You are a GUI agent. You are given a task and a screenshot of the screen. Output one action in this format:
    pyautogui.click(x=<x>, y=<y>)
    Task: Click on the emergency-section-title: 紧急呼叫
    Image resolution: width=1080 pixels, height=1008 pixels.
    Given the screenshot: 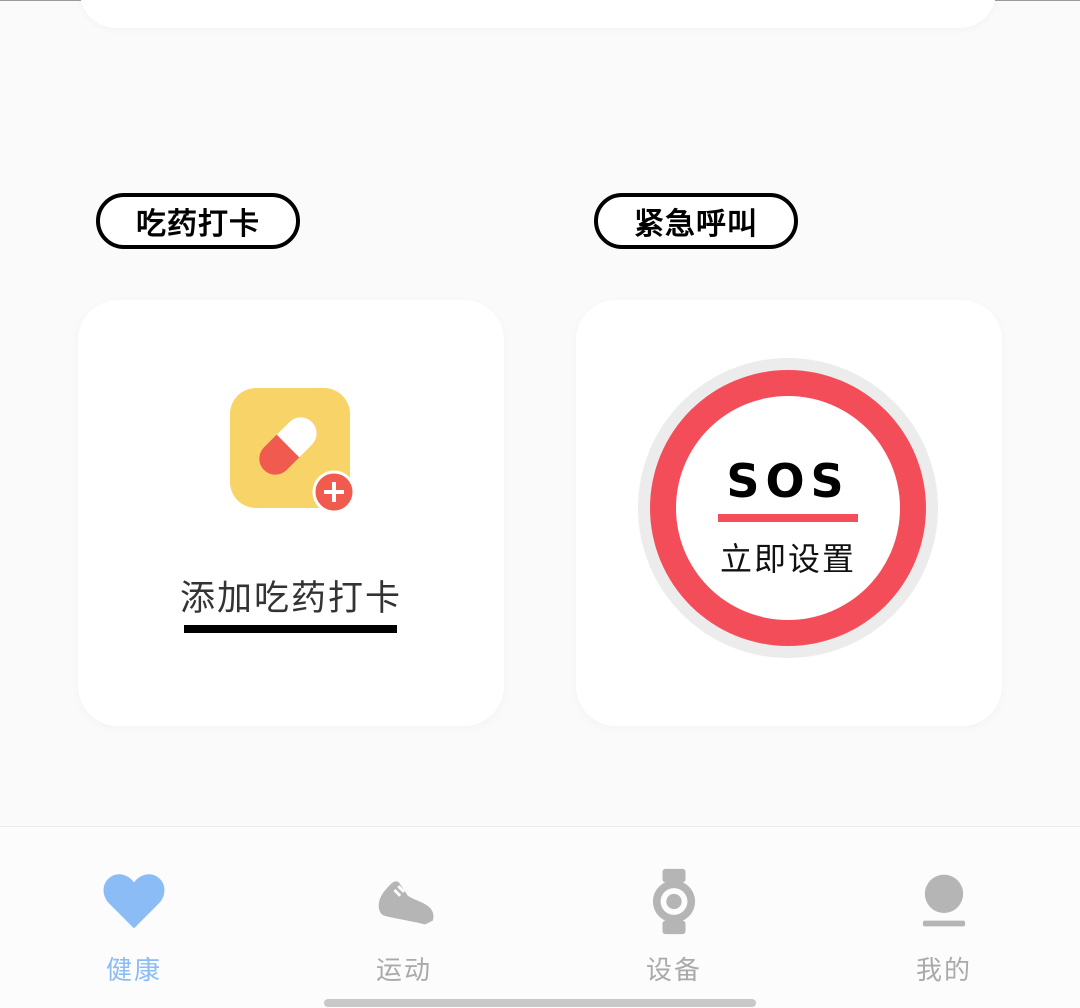 What is the action you would take?
    pyautogui.click(x=696, y=221)
    